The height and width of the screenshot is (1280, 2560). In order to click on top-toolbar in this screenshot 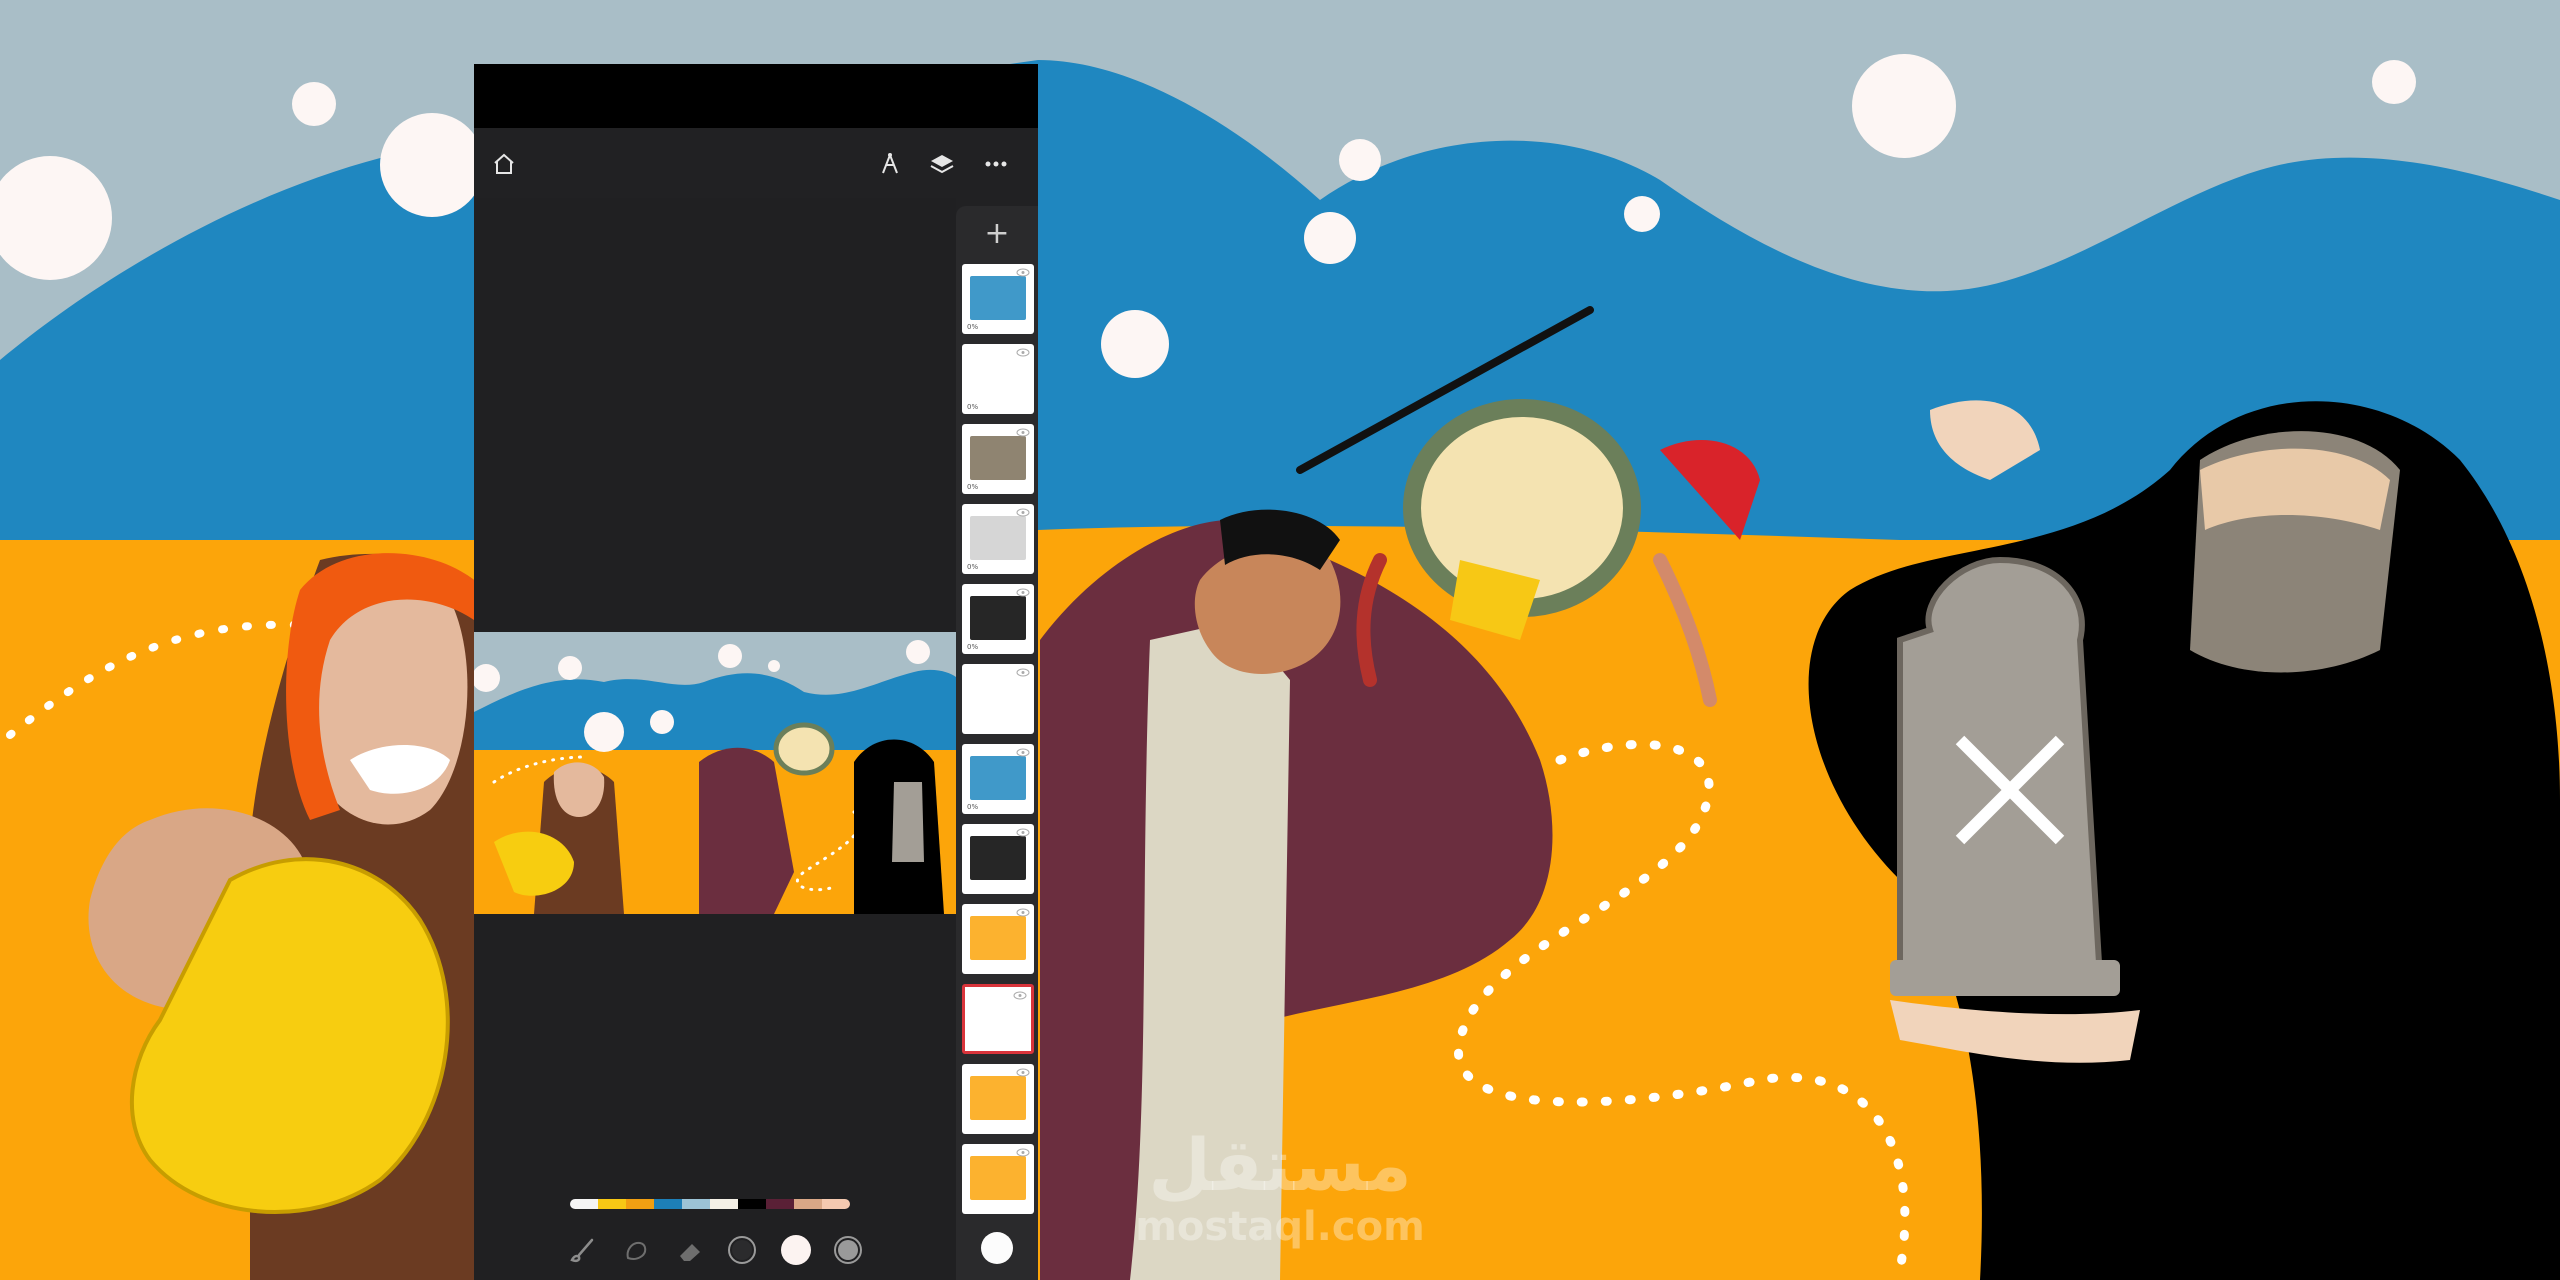, I will do `click(756, 163)`.